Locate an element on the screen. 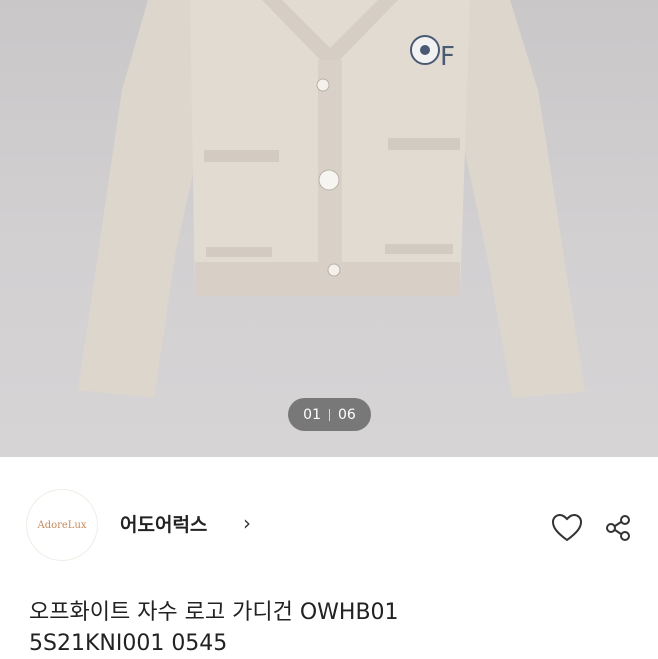  seller-logo: AdoreLux is located at coordinates (62, 525).